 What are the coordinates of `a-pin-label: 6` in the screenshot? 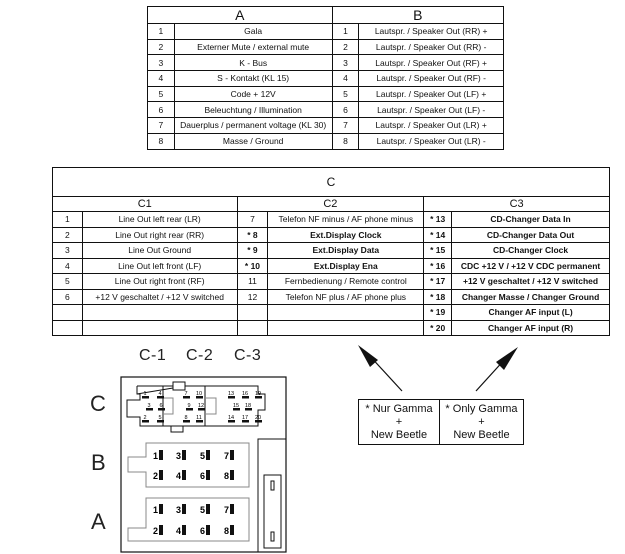 It's located at (202, 531).